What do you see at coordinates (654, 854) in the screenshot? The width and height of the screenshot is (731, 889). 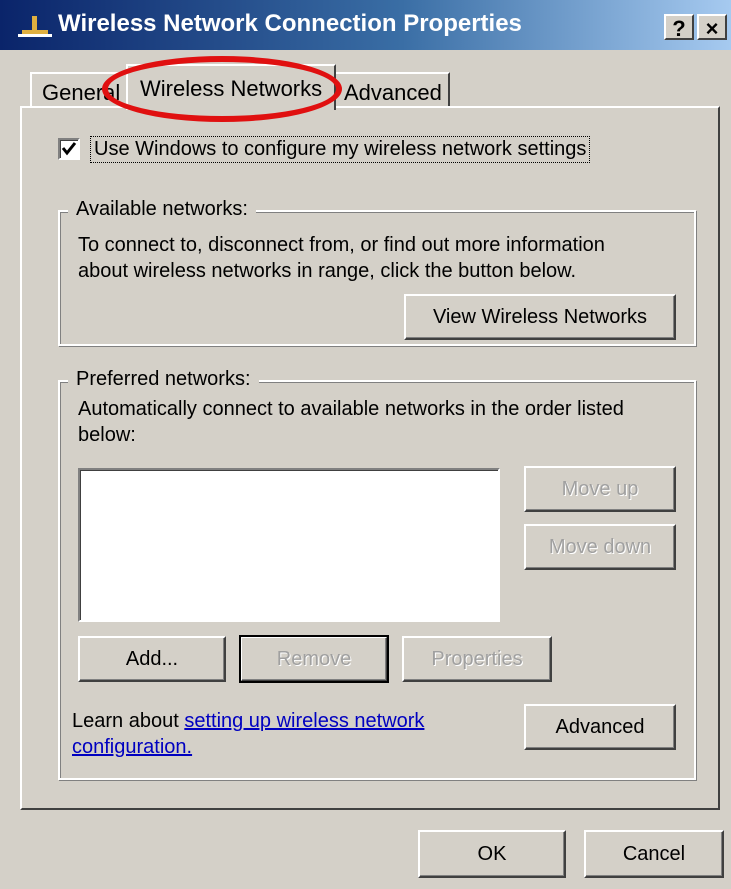 I see `cancel-button: Cancel` at bounding box center [654, 854].